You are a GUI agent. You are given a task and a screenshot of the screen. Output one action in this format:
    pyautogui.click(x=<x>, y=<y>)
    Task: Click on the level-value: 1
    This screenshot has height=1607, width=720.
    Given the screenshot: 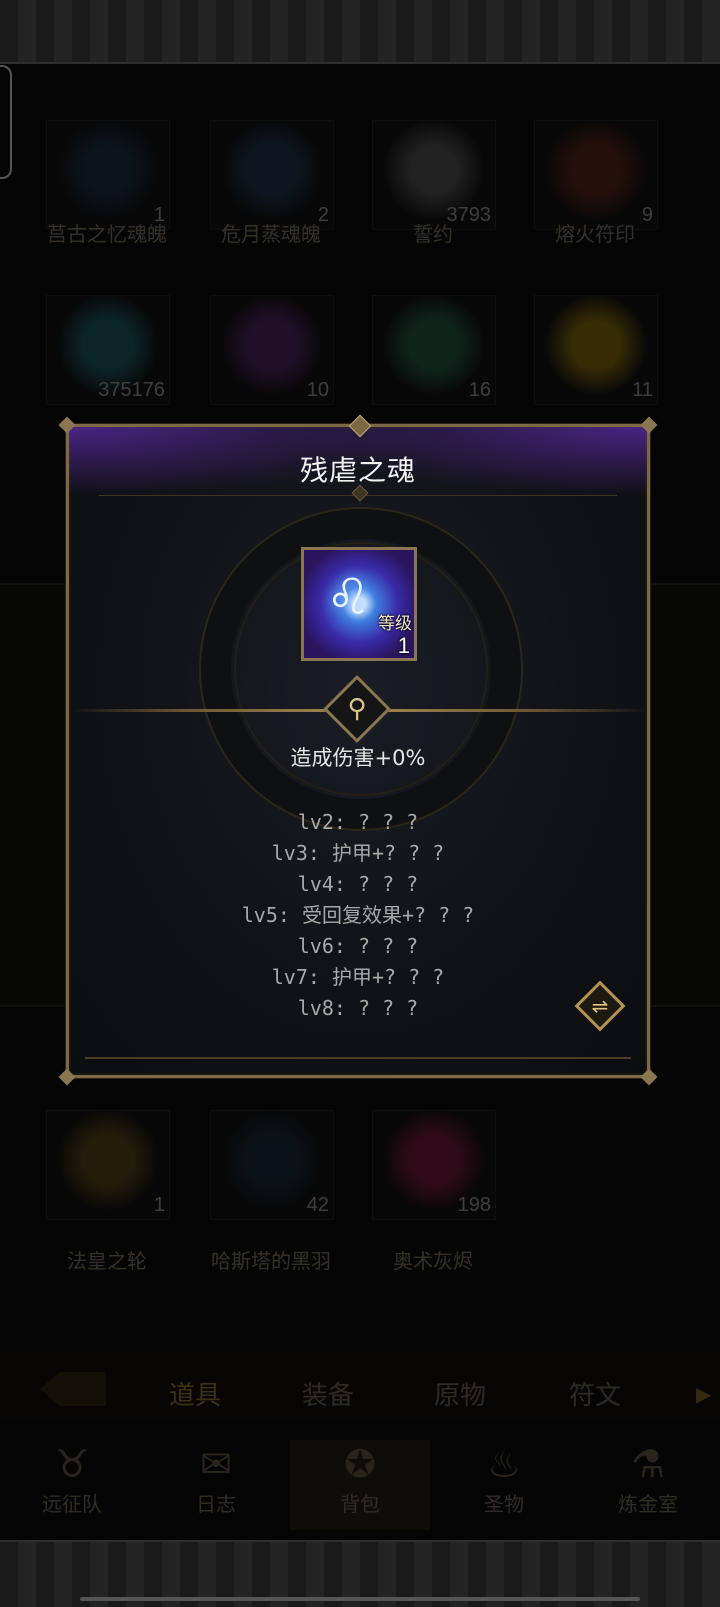 What is the action you would take?
    pyautogui.click(x=403, y=645)
    